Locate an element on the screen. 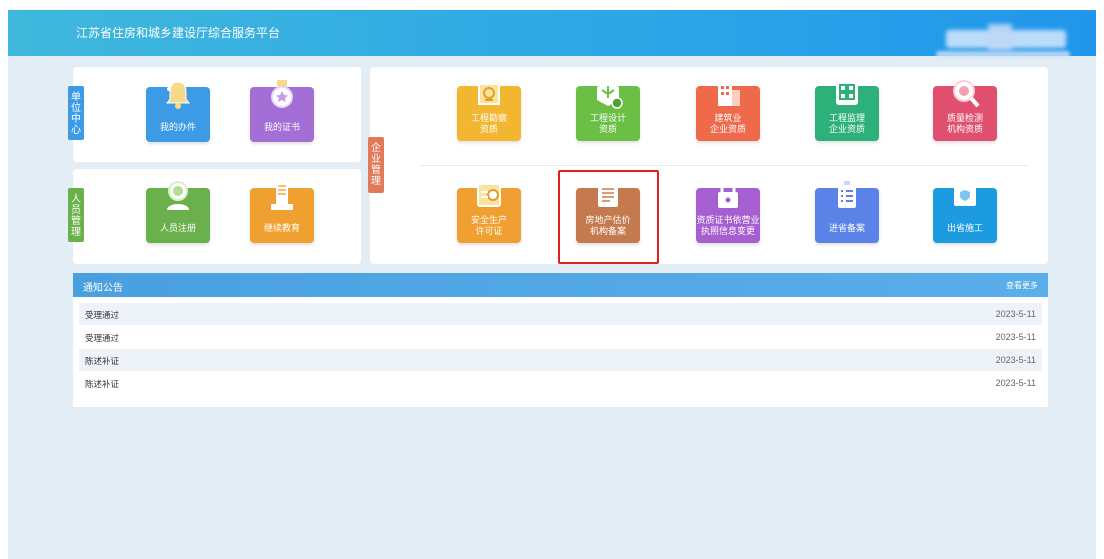 Image resolution: width=1104 pixels, height=559 pixels. personnel-register-tile: 人员注册 is located at coordinates (178, 212).